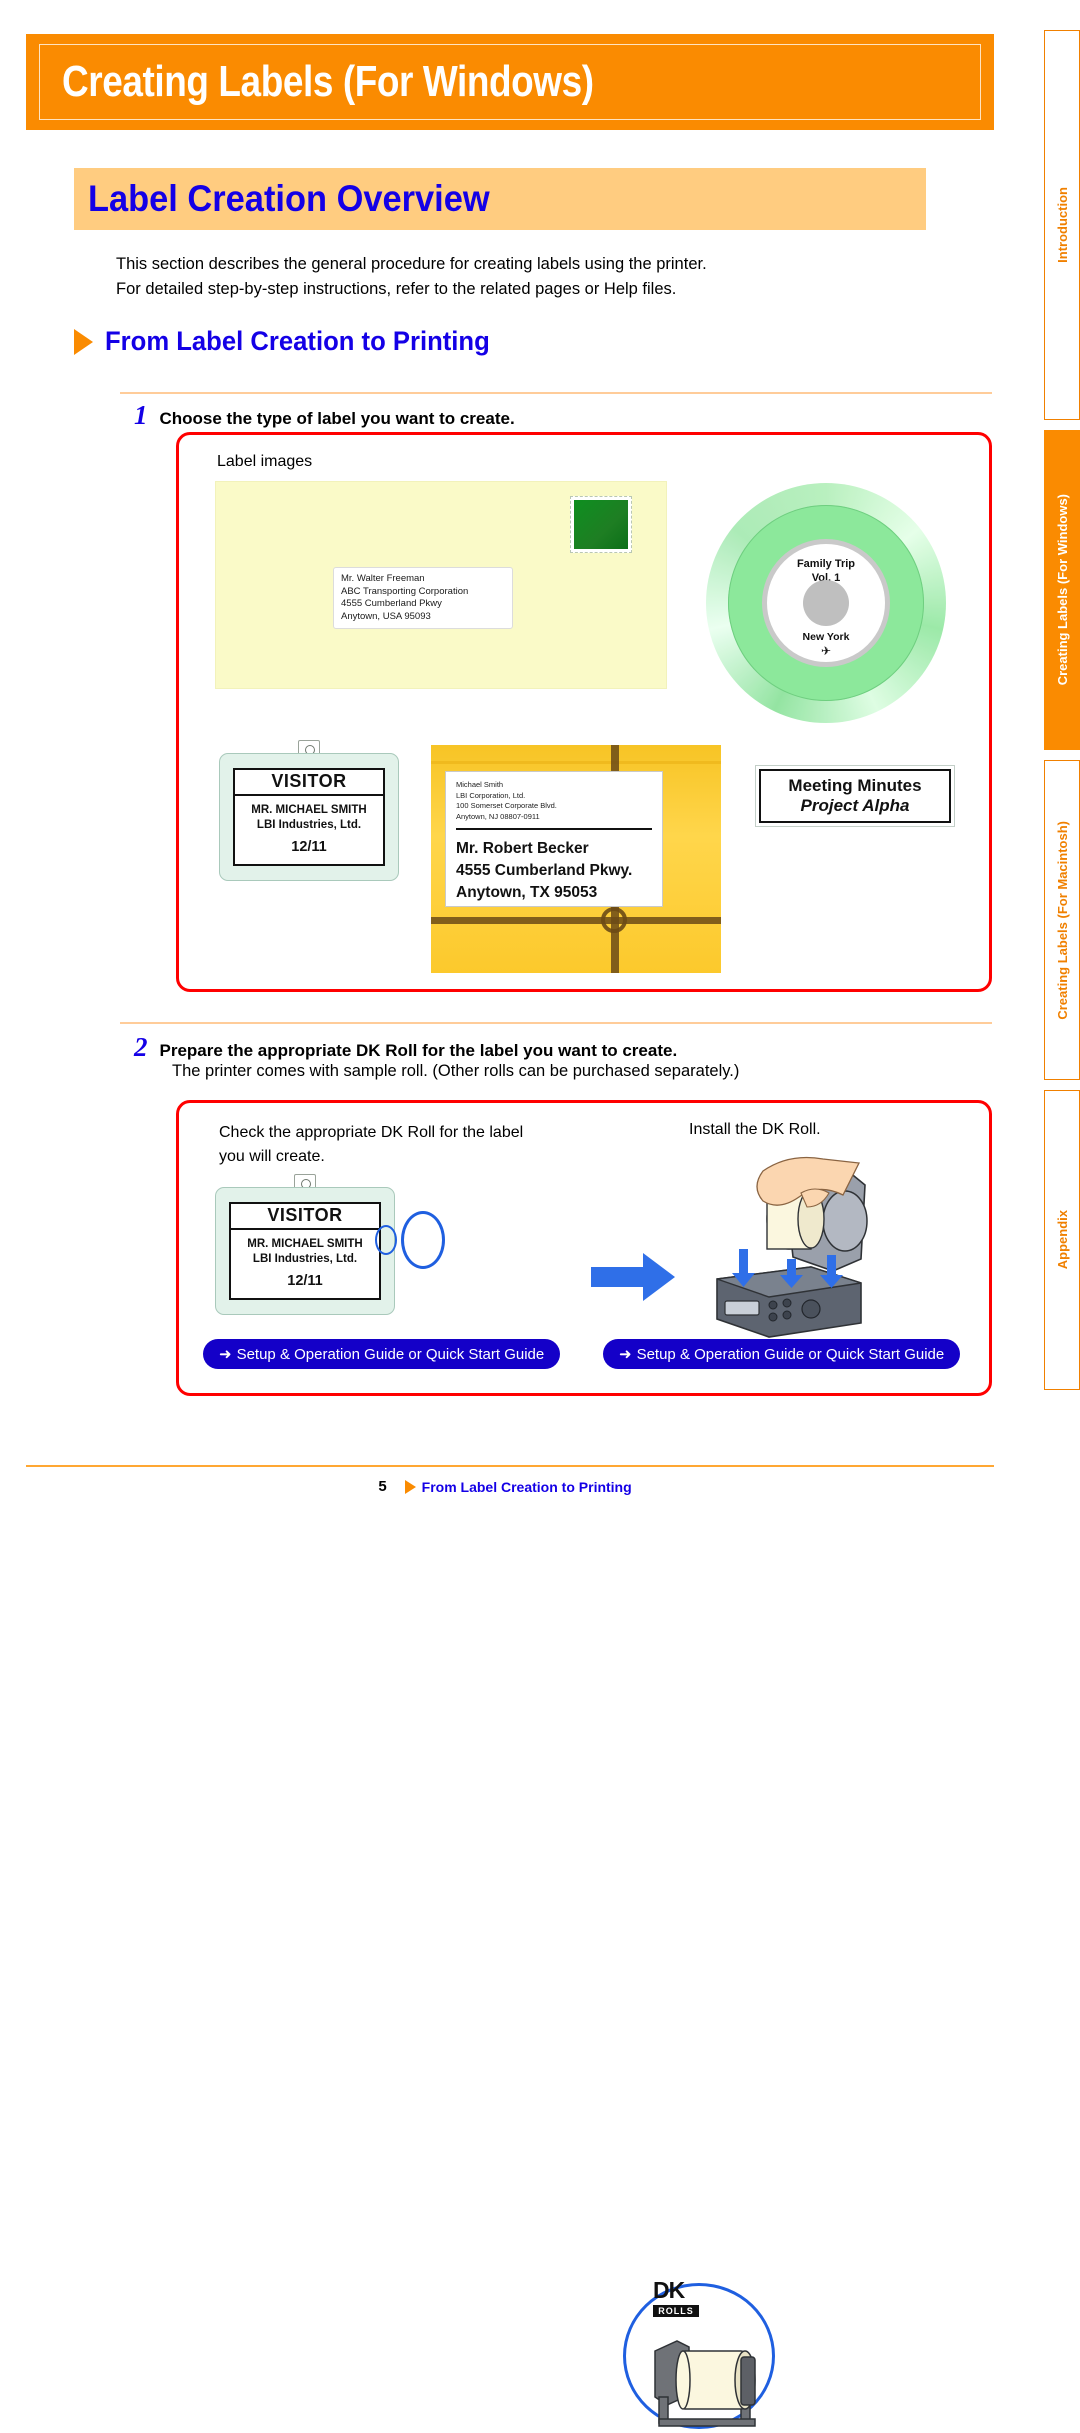 The height and width of the screenshot is (2433, 1080). What do you see at coordinates (522, 848) in the screenshot?
I see `shipping-to-line-1: Mr. Robert Becker` at bounding box center [522, 848].